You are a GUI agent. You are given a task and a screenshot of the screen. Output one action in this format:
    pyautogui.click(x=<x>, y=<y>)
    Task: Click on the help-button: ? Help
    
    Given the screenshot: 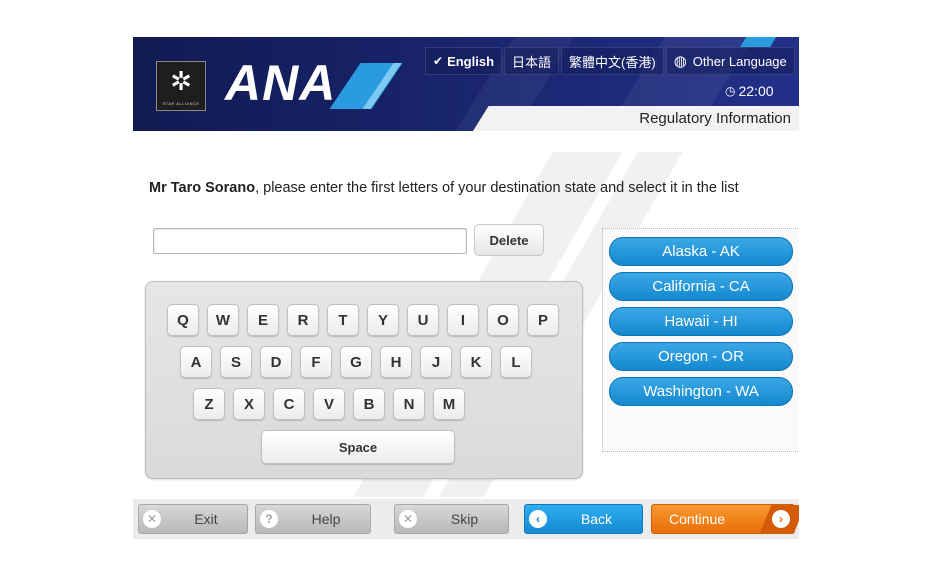 What is the action you would take?
    pyautogui.click(x=313, y=519)
    